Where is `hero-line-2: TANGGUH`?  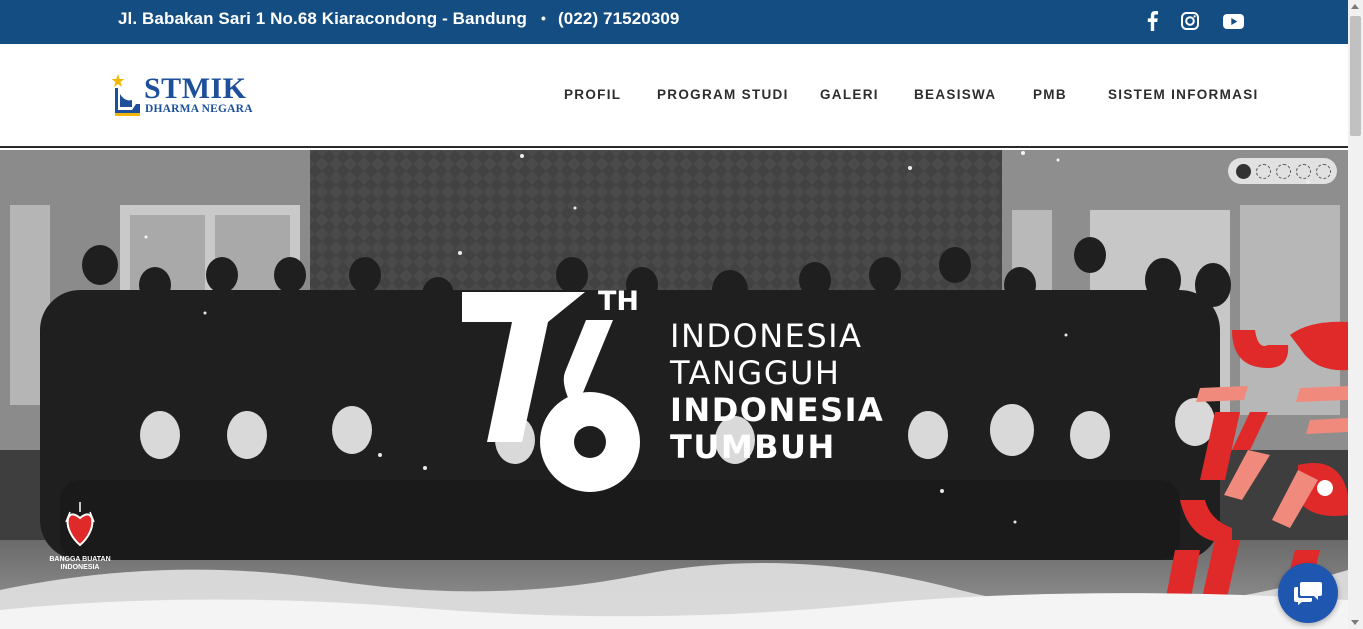 hero-line-2: TANGGUH is located at coordinates (755, 373).